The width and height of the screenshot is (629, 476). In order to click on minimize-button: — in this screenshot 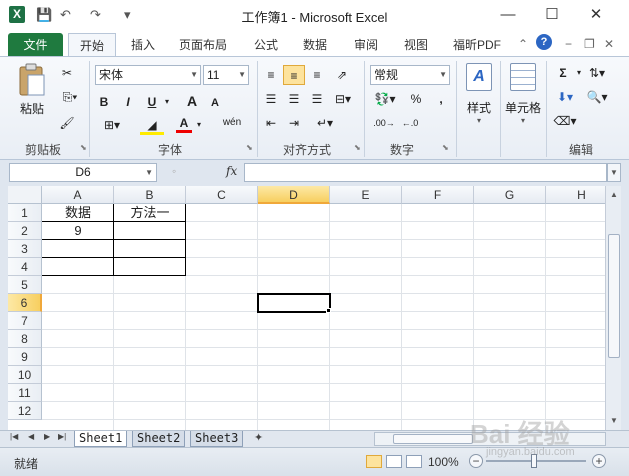, I will do `click(508, 15)`.